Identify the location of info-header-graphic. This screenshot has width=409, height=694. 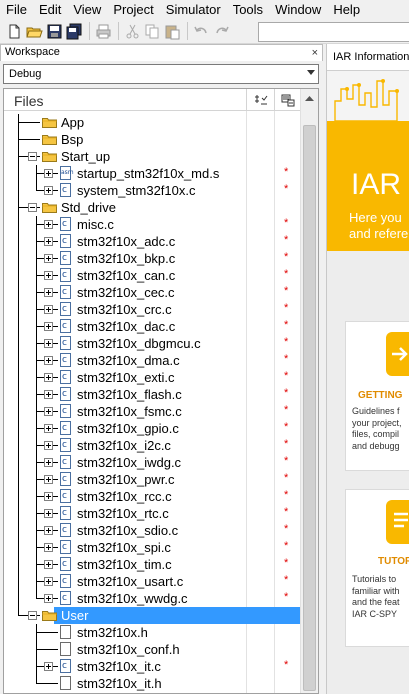
(368, 96).